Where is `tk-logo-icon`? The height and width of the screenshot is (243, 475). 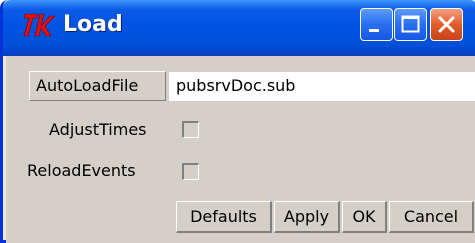 tk-logo-icon is located at coordinates (39, 25).